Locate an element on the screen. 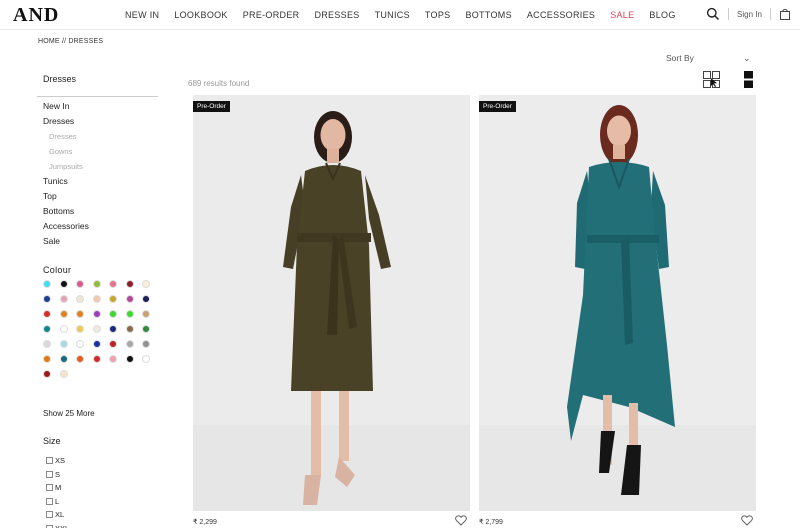  size-option: S is located at coordinates (57, 475).